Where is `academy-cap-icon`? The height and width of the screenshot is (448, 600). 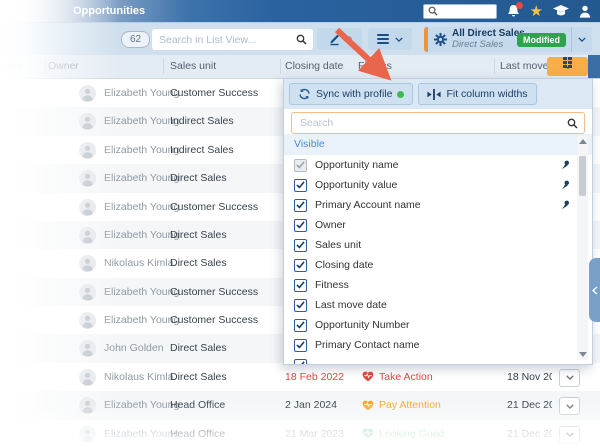 academy-cap-icon is located at coordinates (561, 11).